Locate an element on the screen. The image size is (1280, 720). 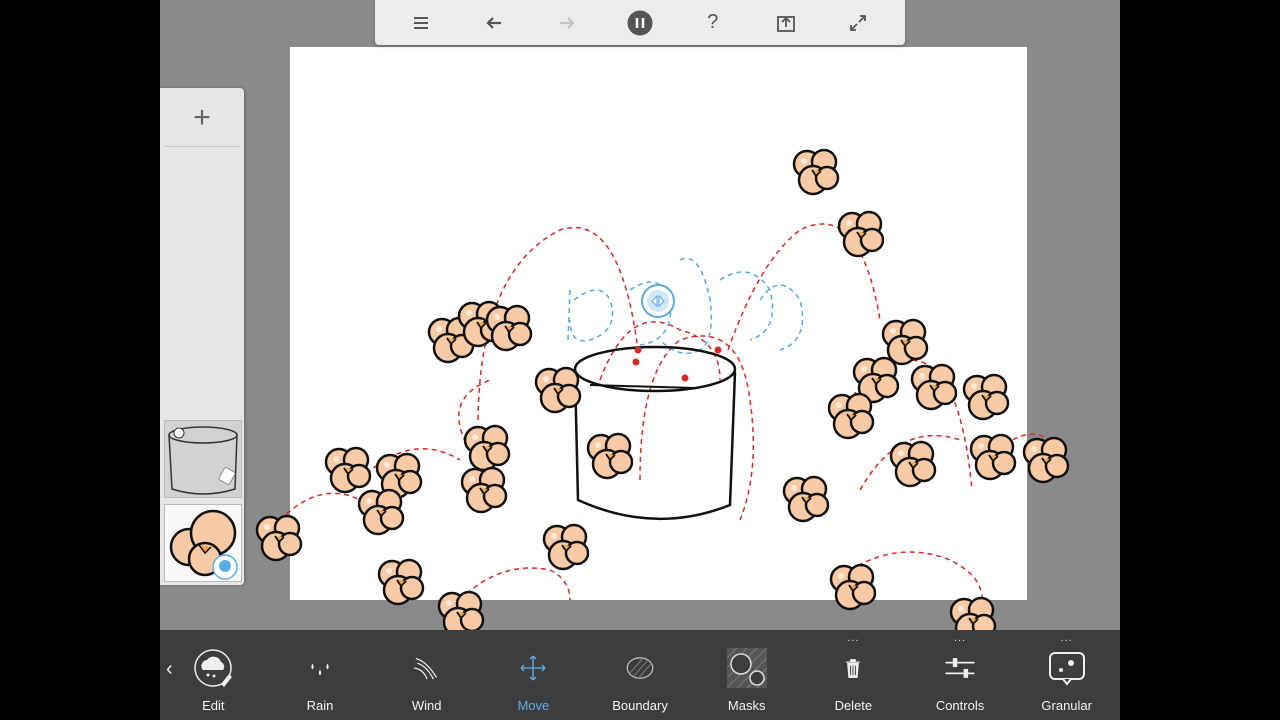
rain-drops-icon is located at coordinates (320, 669).